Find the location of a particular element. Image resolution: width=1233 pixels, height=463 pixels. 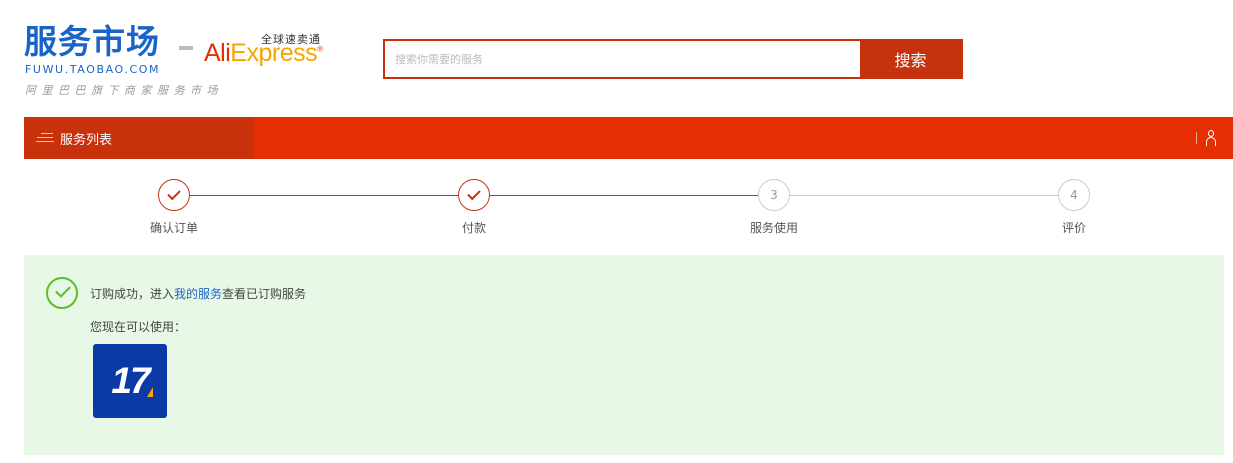

nav-divider is located at coordinates (1196, 138).